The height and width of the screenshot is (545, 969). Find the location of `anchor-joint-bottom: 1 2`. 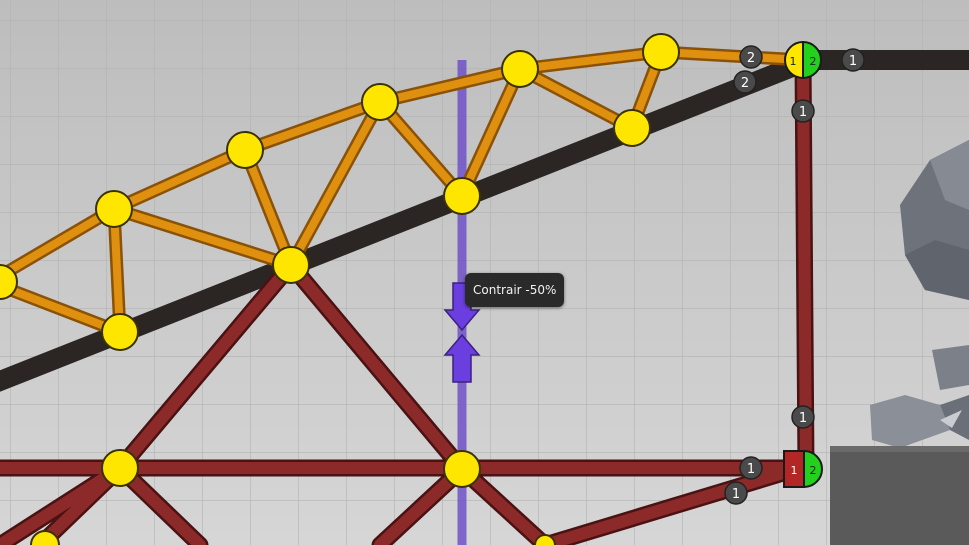

anchor-joint-bottom: 1 2 is located at coordinates (803, 469).